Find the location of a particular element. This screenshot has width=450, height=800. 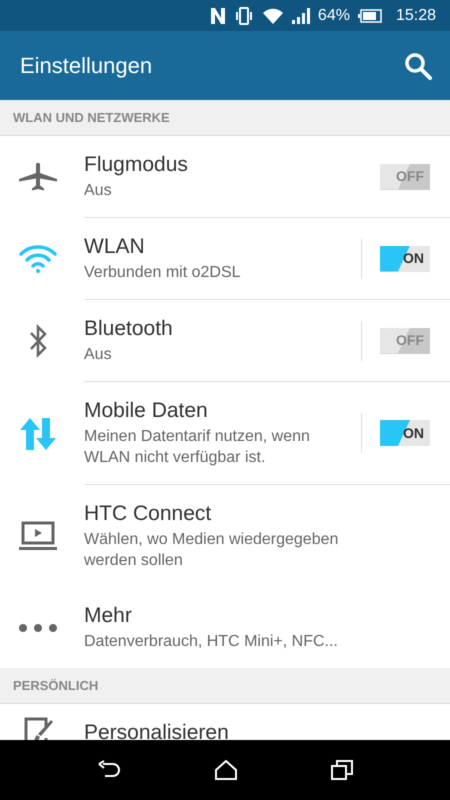

wifi-signal-icon is located at coordinates (273, 15).